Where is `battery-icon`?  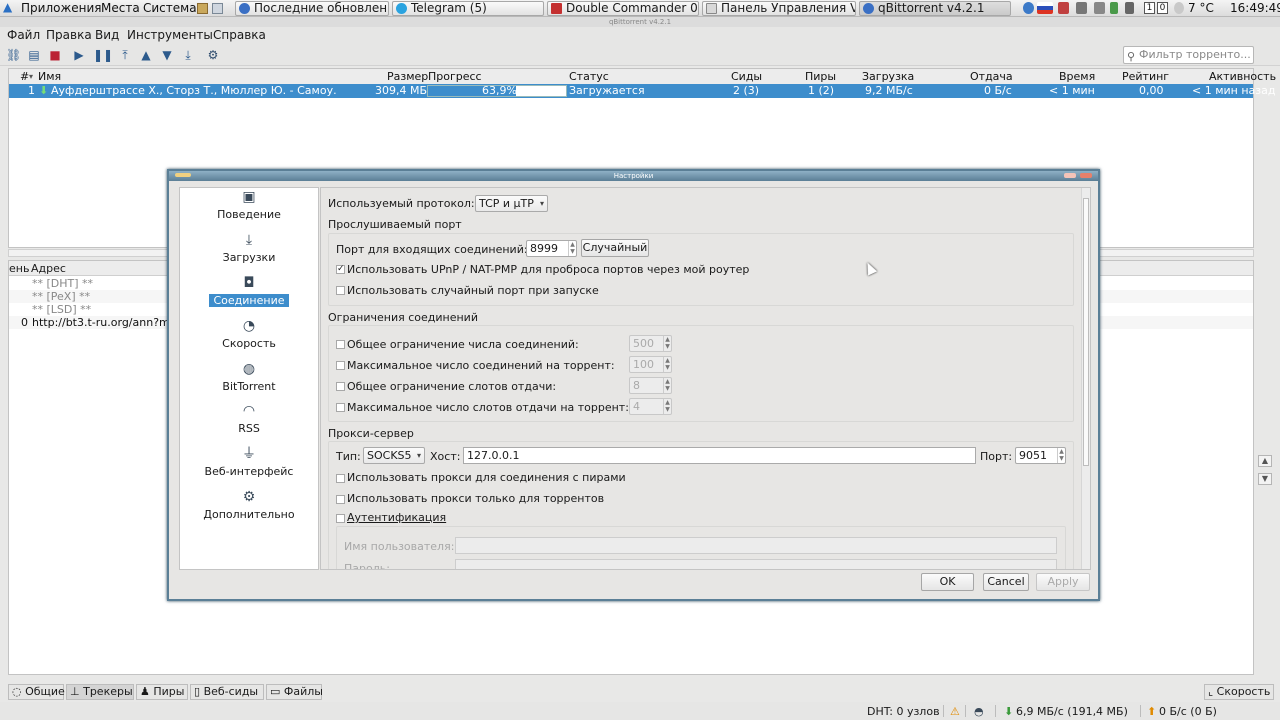 battery-icon is located at coordinates (1114, 8).